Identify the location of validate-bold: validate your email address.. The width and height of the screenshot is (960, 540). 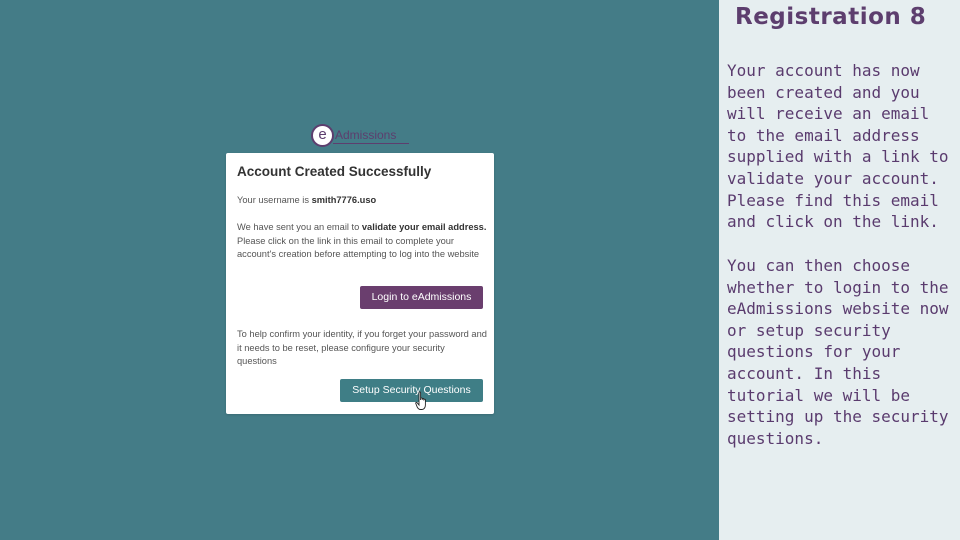
(424, 227).